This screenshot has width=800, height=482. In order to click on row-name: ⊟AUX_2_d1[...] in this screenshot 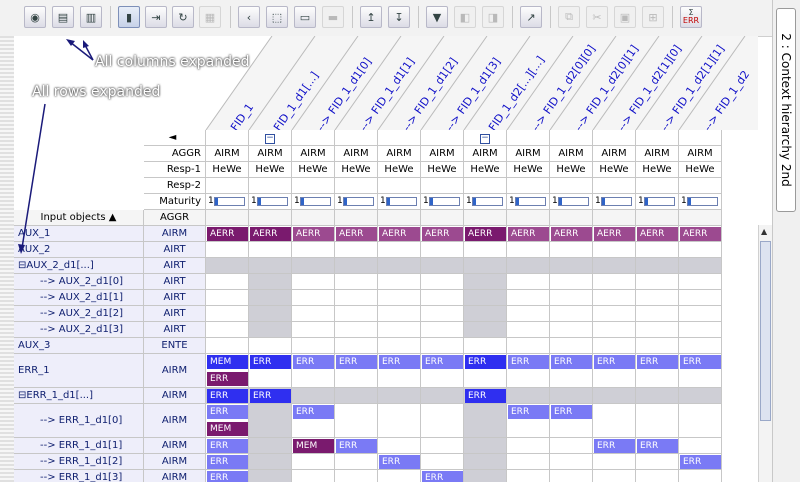, I will do `click(79, 266)`.